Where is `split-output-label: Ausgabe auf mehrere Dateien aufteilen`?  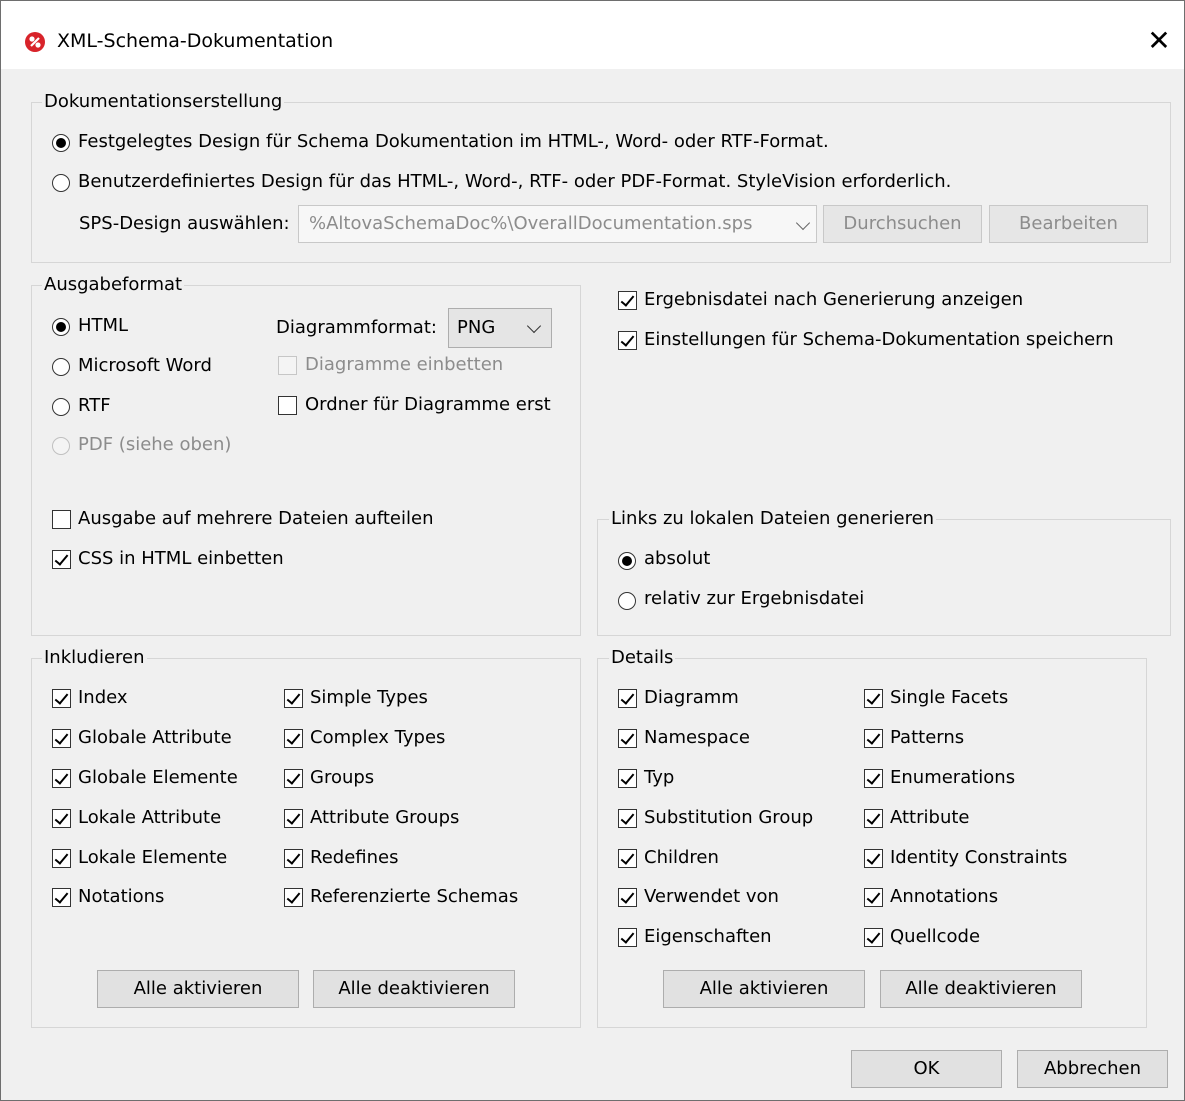
split-output-label: Ausgabe auf mehrere Dateien aufteilen is located at coordinates (255, 519).